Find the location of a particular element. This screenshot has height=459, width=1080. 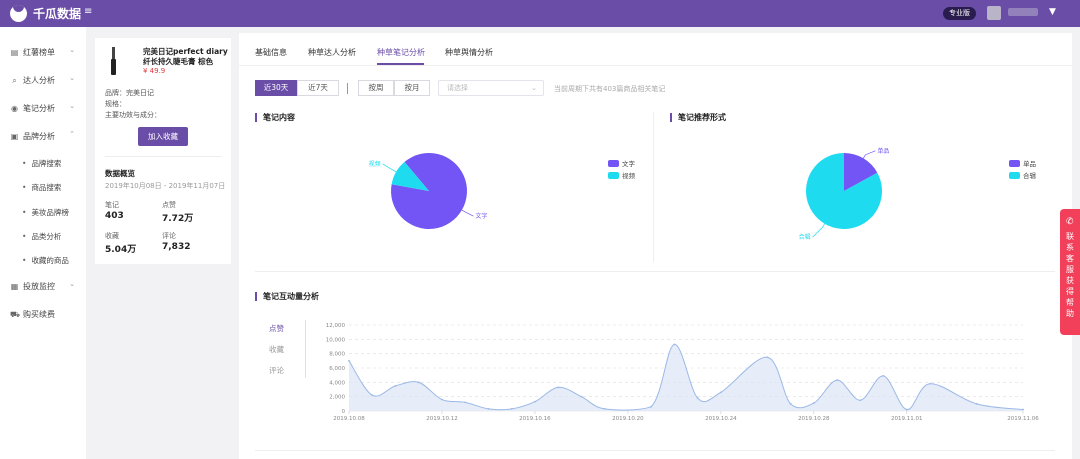

sidebar-sub-category: 品类分析 is located at coordinates (41, 236).